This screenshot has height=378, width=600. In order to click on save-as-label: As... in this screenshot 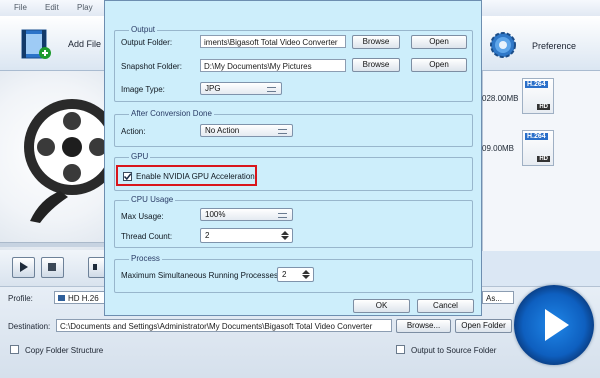, I will do `click(494, 298)`.